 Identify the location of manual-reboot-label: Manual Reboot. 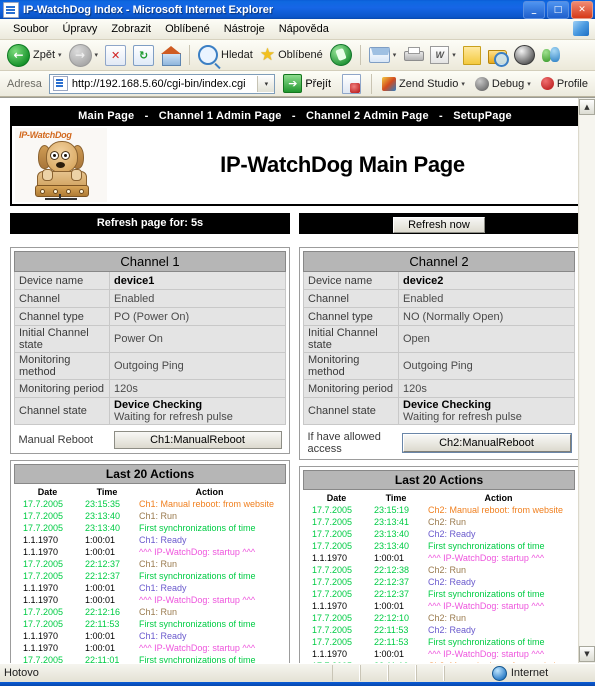
(62, 437).